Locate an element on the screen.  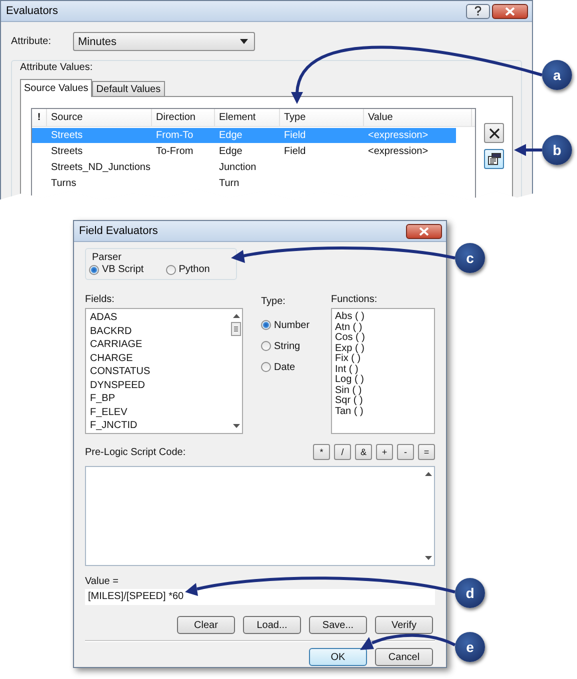
radio-label: Number is located at coordinates (292, 325).